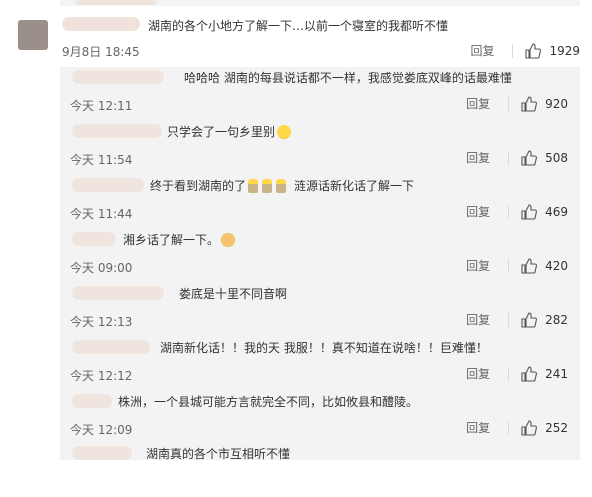  I want to click on reply-text: 娄底是十里不同音啊, so click(233, 294).